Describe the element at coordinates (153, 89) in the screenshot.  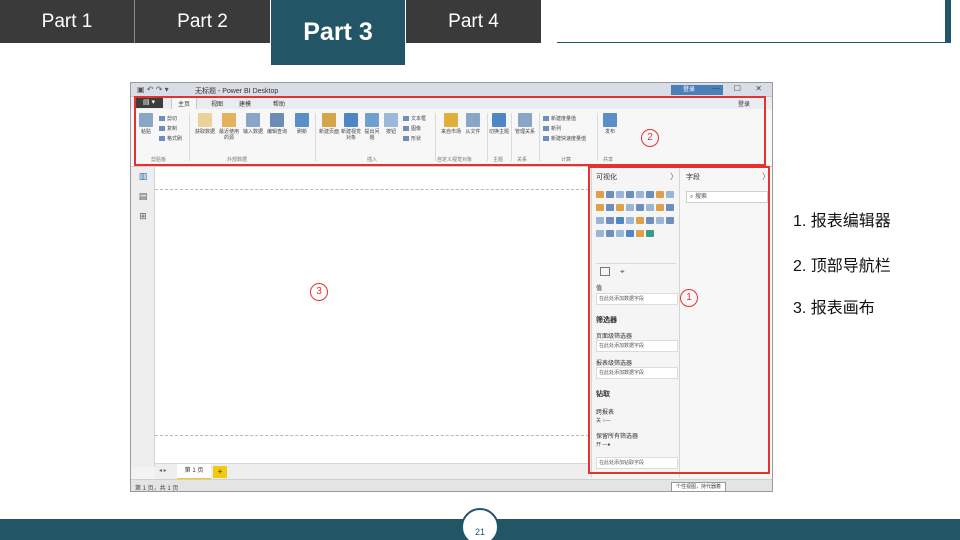
I see `quick-access-toolbar: ▣ ↶ ↷ ▾` at that location.